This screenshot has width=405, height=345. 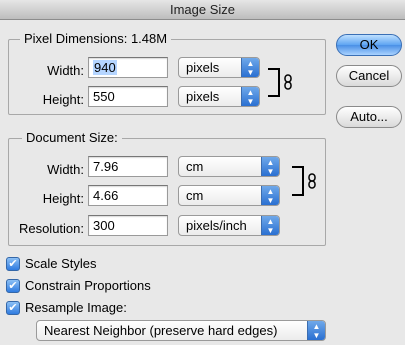 What do you see at coordinates (72, 137) in the screenshot?
I see `document-size-title: Document Size:` at bounding box center [72, 137].